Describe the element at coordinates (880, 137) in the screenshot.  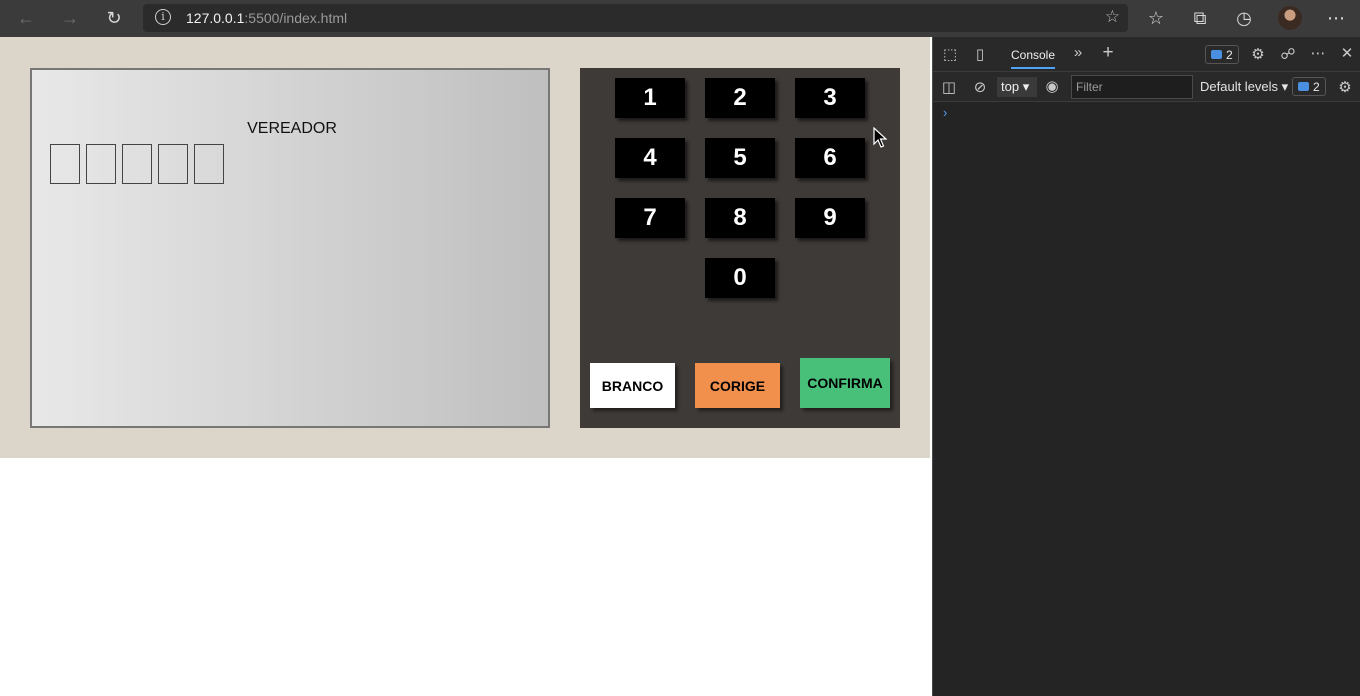
I see `mouse-cursor-icon` at that location.